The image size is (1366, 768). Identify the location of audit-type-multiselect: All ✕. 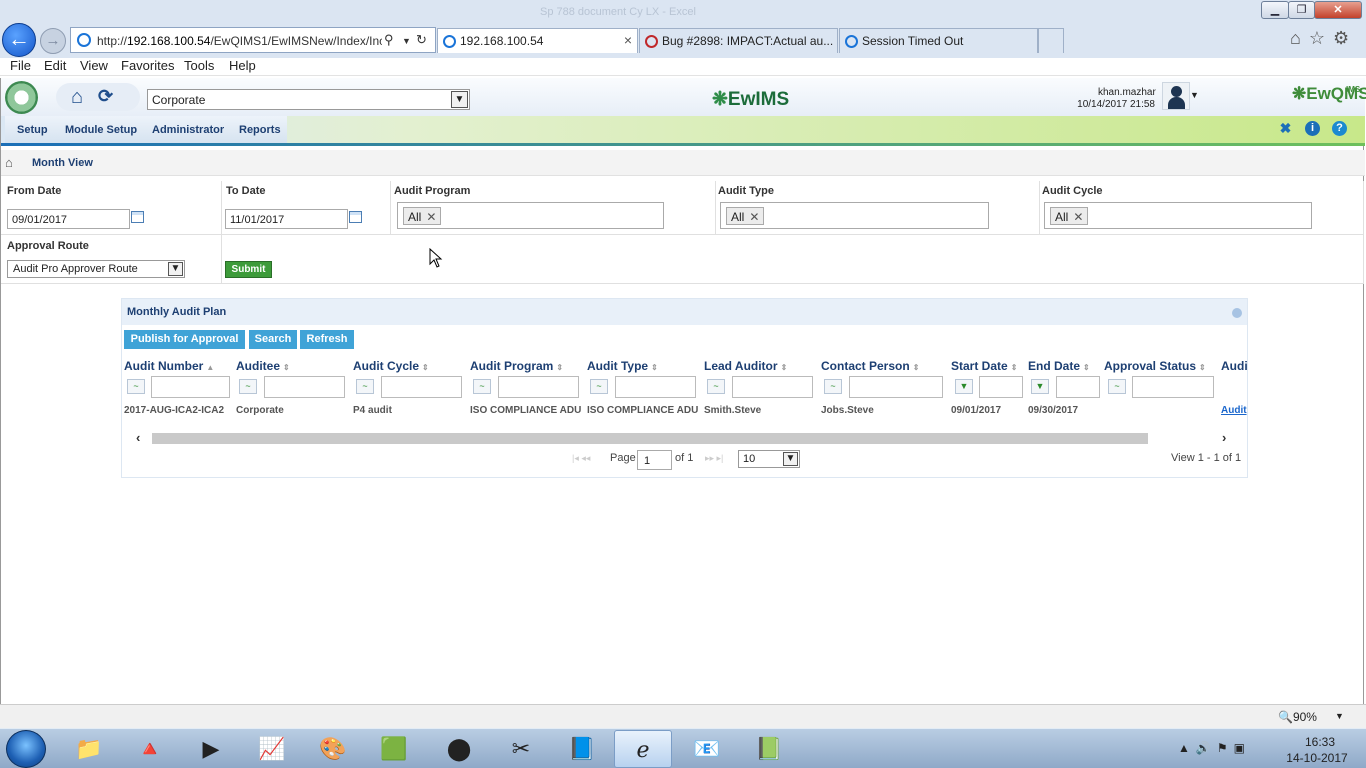
(854, 215).